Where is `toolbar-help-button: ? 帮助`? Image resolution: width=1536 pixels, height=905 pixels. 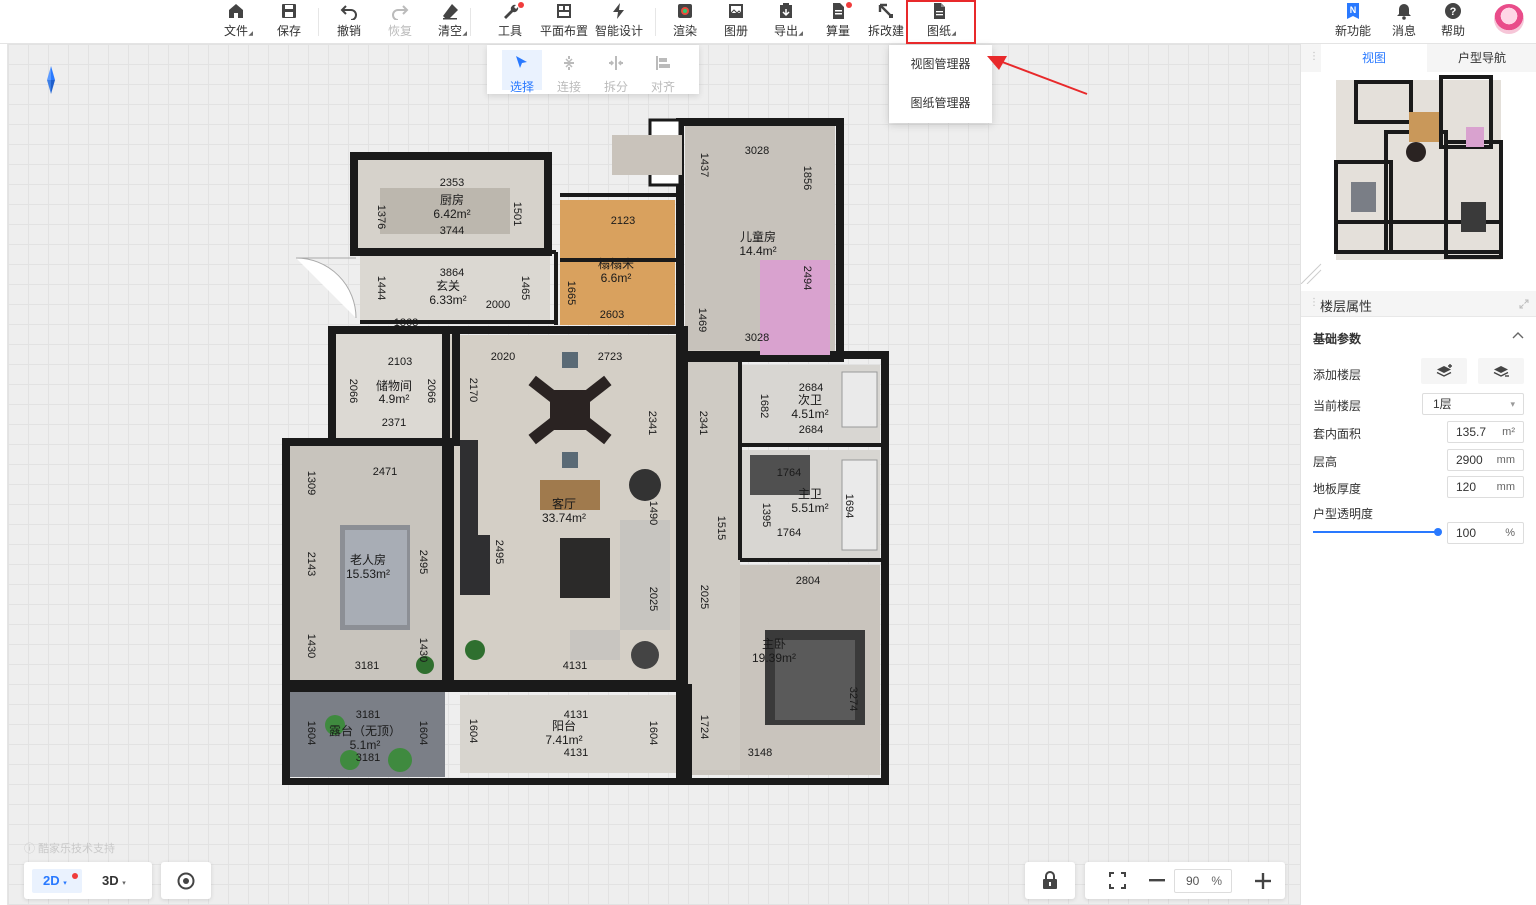 toolbar-help-button: ? 帮助 is located at coordinates (1453, 22).